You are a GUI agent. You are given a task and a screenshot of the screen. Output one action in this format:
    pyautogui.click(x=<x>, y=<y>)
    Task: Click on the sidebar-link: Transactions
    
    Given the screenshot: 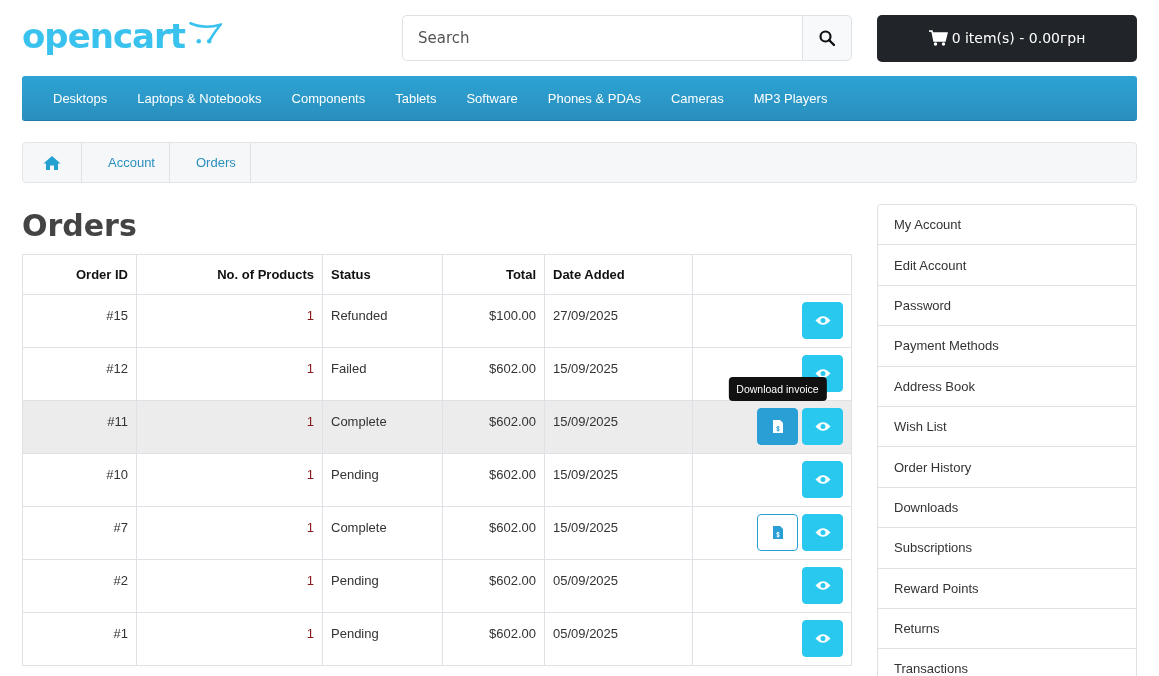 What is the action you would take?
    pyautogui.click(x=1007, y=662)
    